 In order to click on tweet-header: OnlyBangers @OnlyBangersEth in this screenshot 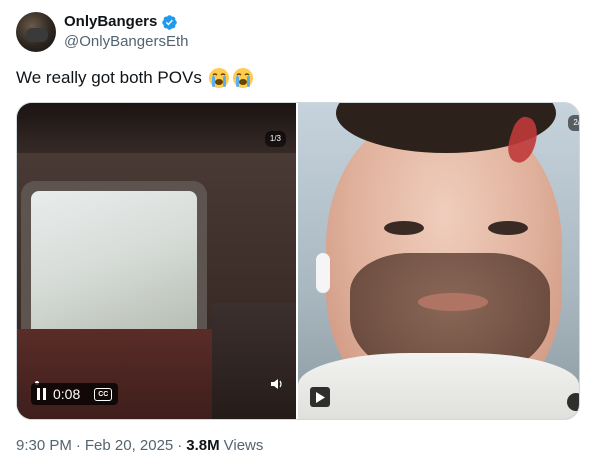, I will do `click(102, 32)`.